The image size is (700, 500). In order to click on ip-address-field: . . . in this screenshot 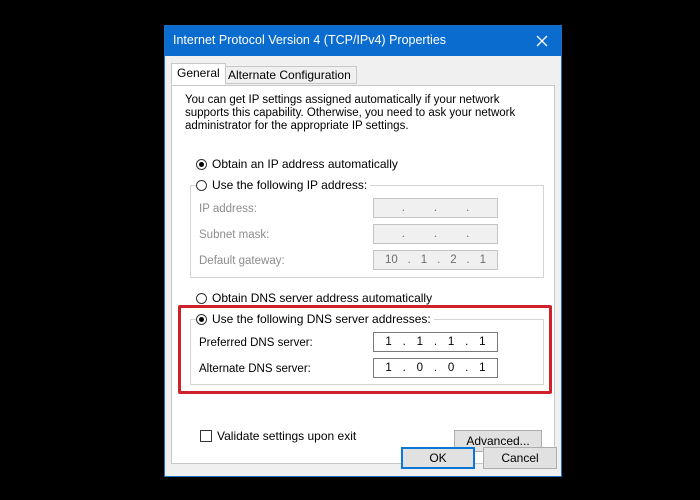, I will do `click(435, 208)`.